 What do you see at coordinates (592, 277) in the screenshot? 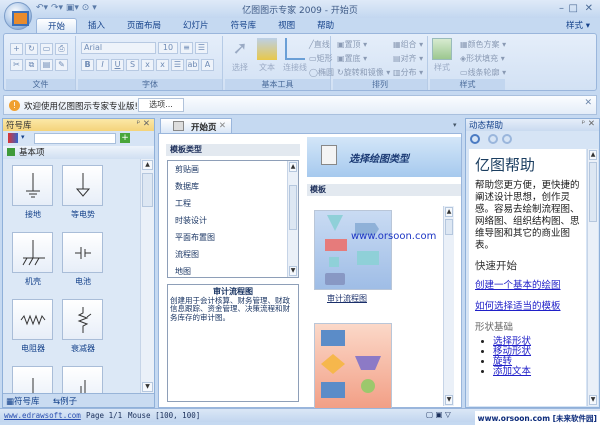
I see `help-scrollbar: ▲ ▼` at bounding box center [592, 277].